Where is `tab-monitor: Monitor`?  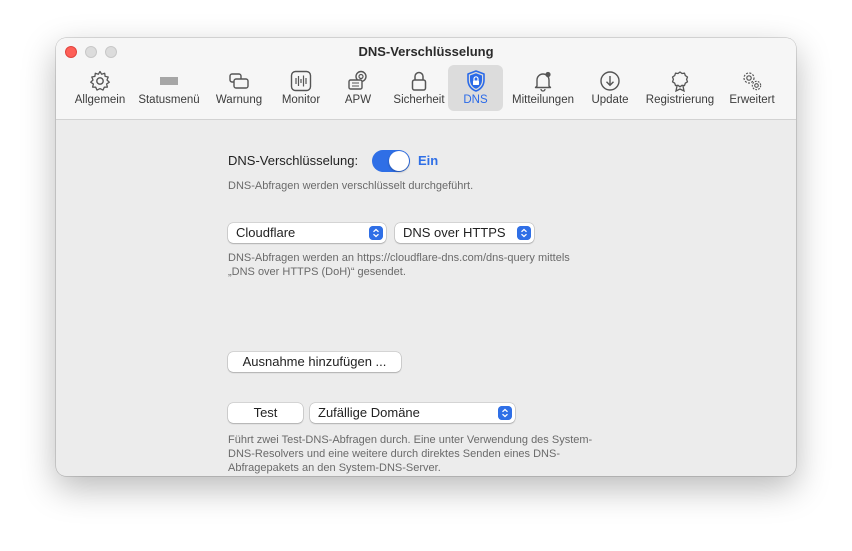 tab-monitor: Monitor is located at coordinates (301, 88).